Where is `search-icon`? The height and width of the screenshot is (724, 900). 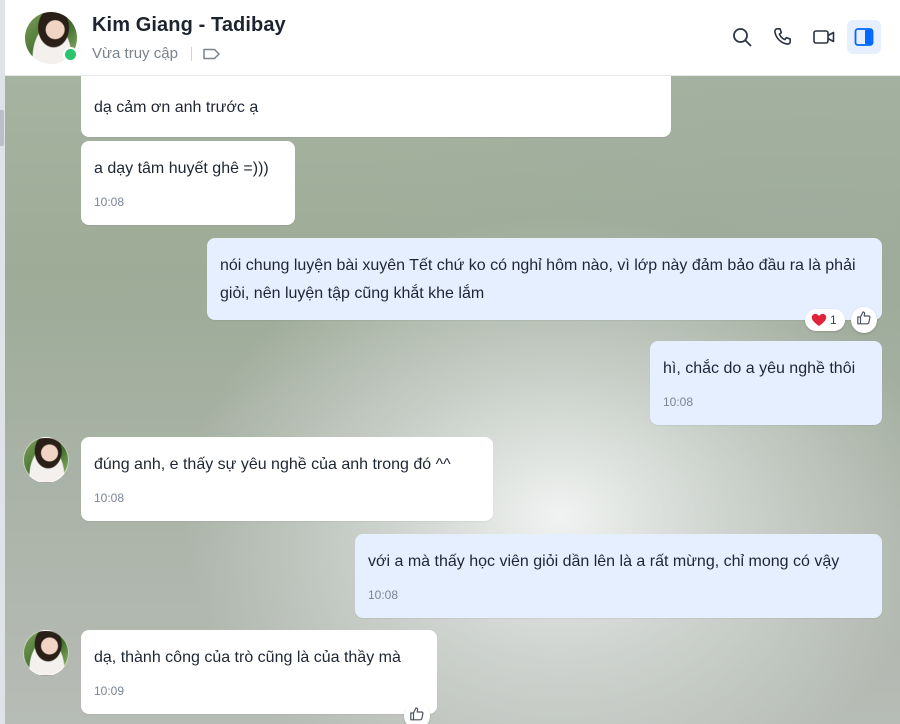 search-icon is located at coordinates (742, 37).